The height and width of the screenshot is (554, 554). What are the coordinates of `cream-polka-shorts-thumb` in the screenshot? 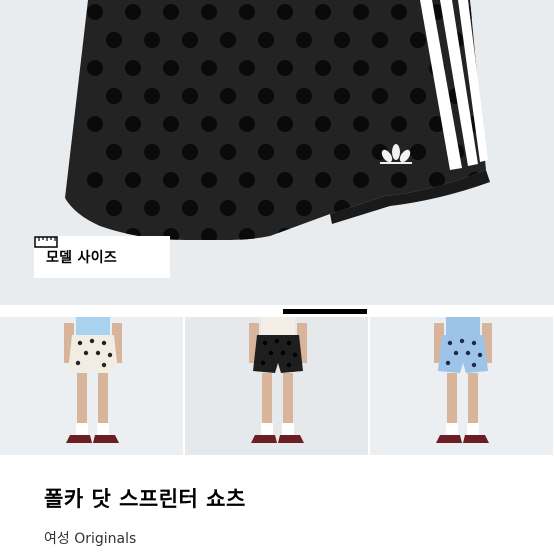 It's located at (91, 386).